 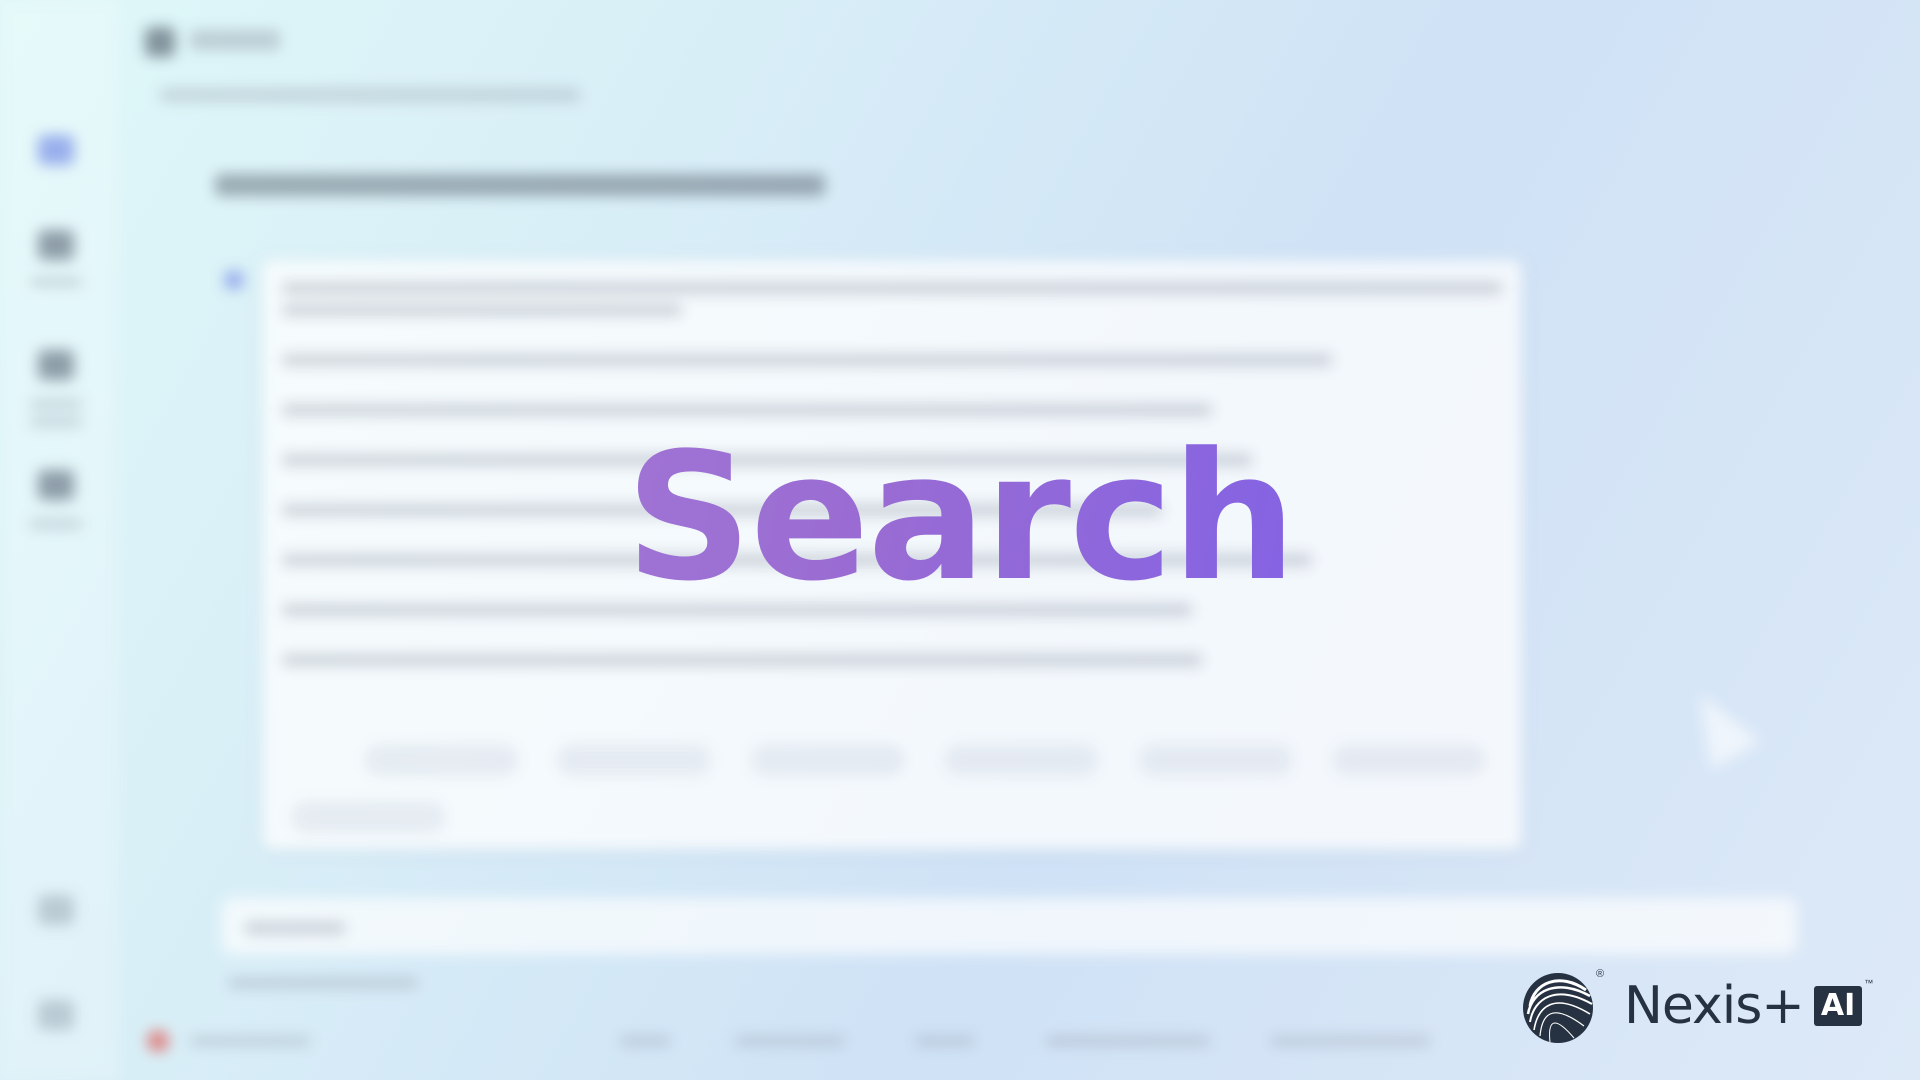 I want to click on assistant-avatar-icon, so click(x=234, y=280).